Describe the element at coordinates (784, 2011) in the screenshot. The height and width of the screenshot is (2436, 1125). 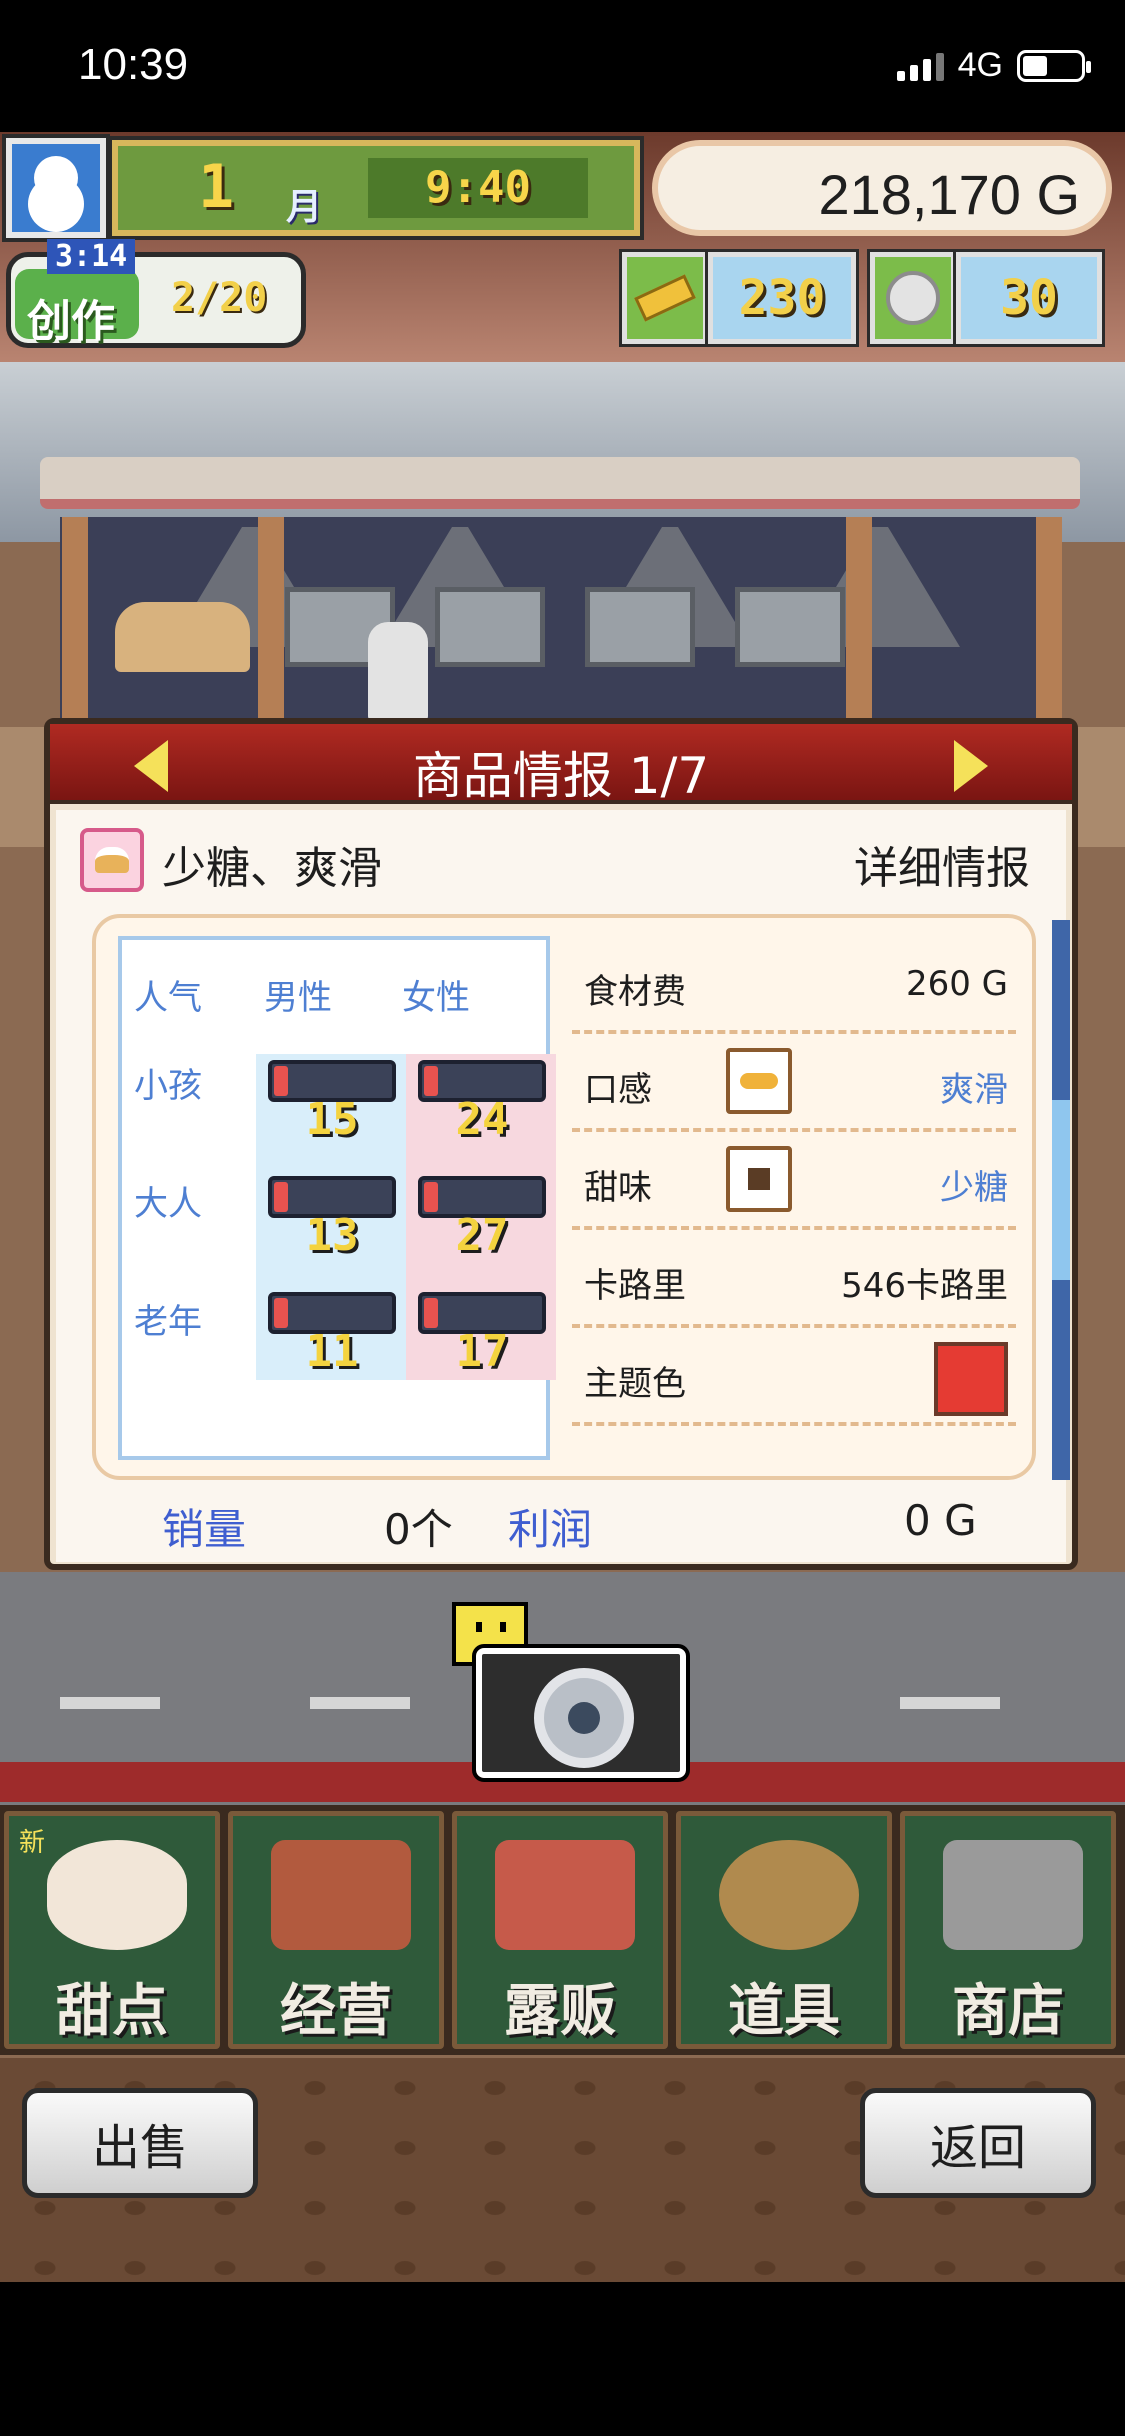
I see `menu-label: 道具` at that location.